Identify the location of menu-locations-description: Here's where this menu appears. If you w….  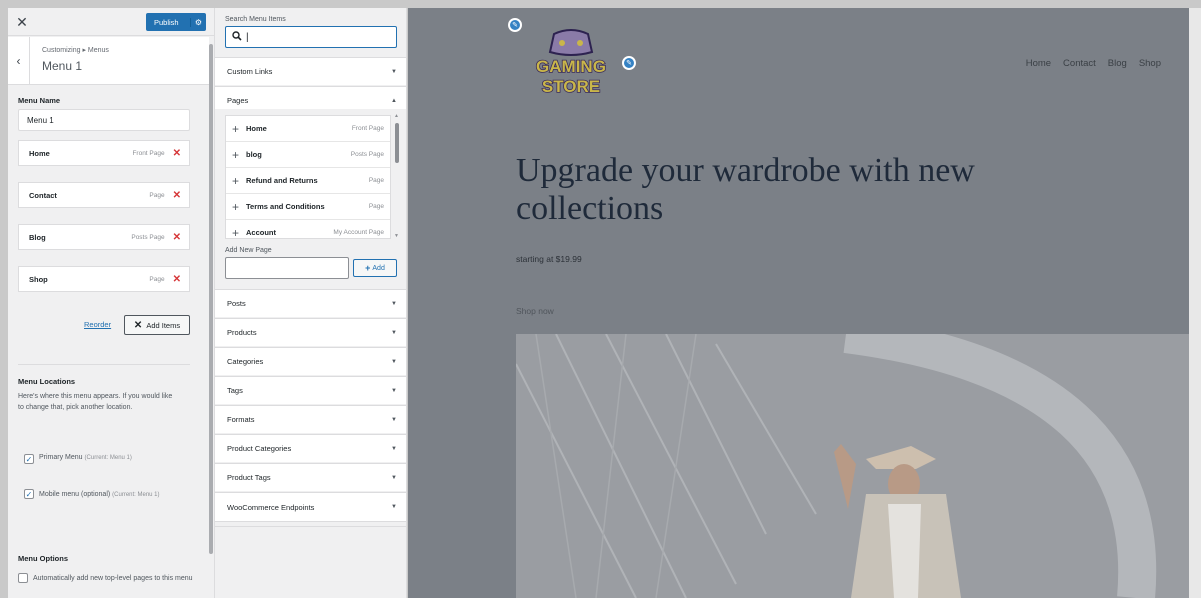
(95, 402).